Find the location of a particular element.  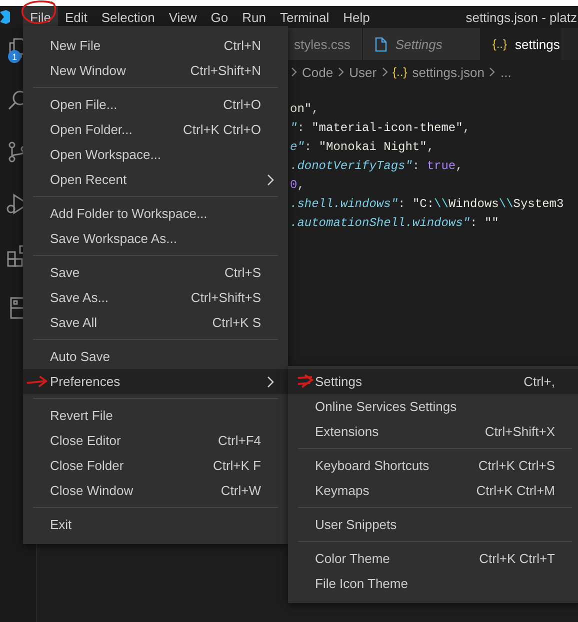

menu-item: Close Window Ctrl+W is located at coordinates (155, 490).